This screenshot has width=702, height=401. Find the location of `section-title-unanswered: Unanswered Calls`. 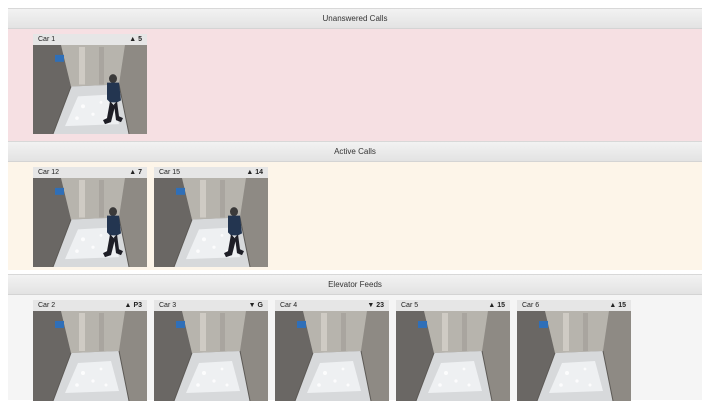

section-title-unanswered: Unanswered Calls is located at coordinates (355, 18).